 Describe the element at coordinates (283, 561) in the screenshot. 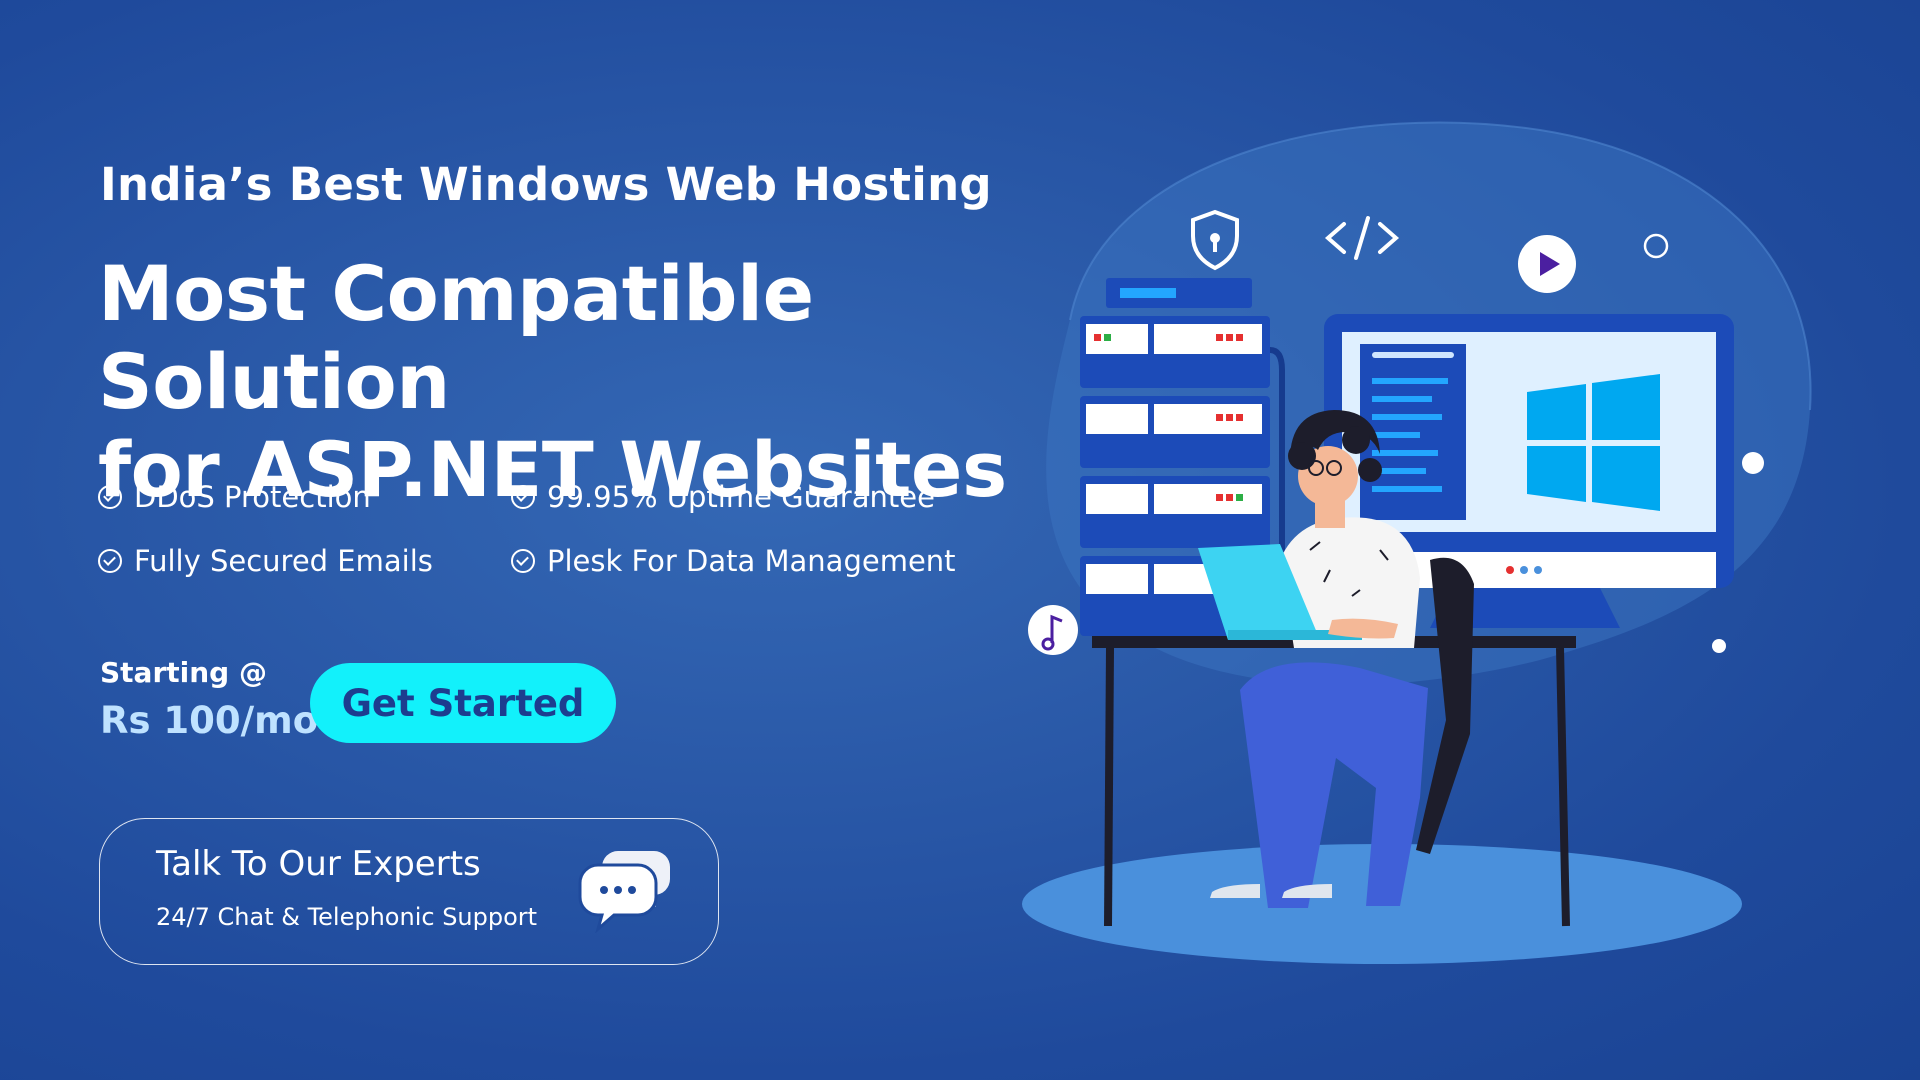

I see `feature-label: Fully Secured Emails` at that location.